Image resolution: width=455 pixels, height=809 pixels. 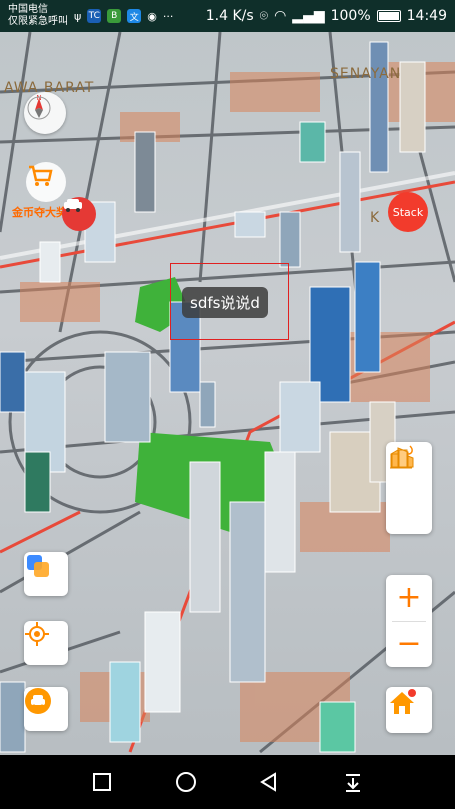 I want to click on crosshair-icon, so click(x=37, y=634).